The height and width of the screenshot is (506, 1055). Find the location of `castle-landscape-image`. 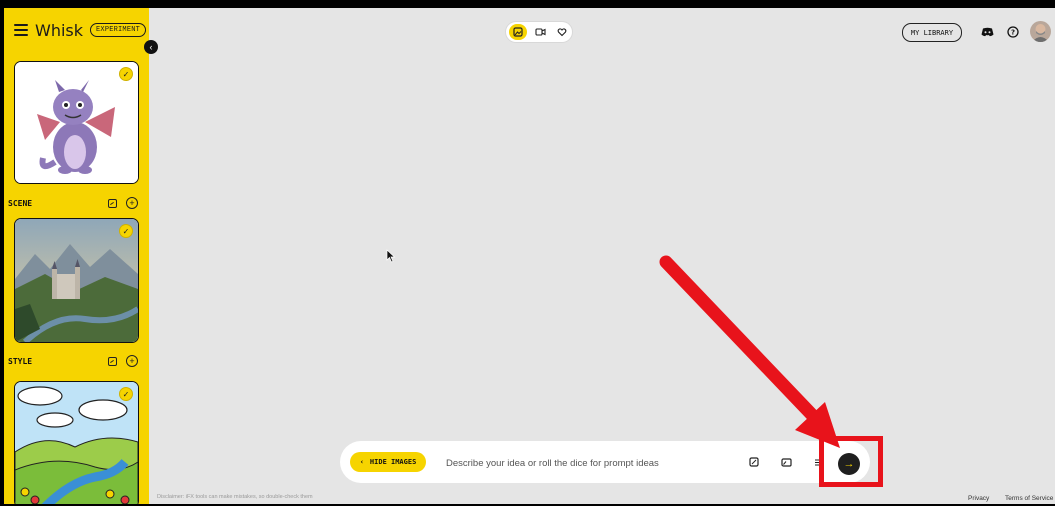

castle-landscape-image is located at coordinates (76, 280).